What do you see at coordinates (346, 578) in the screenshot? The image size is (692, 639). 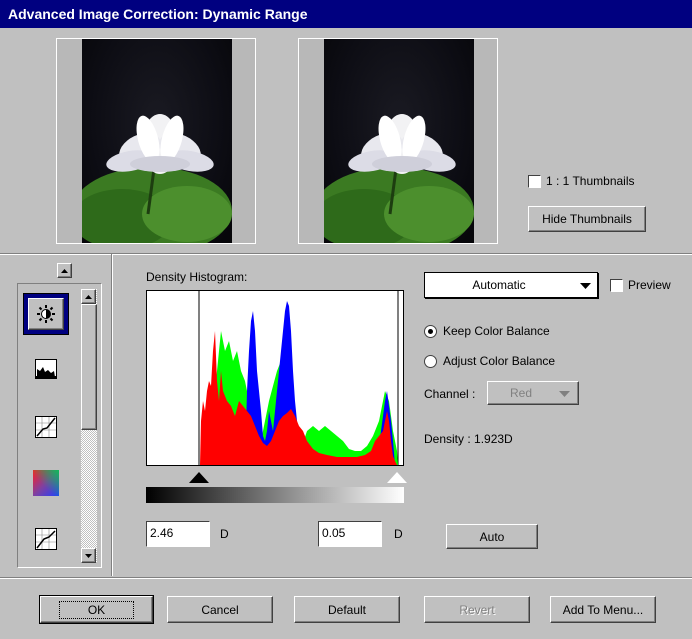 I see `footer-divider` at bounding box center [346, 578].